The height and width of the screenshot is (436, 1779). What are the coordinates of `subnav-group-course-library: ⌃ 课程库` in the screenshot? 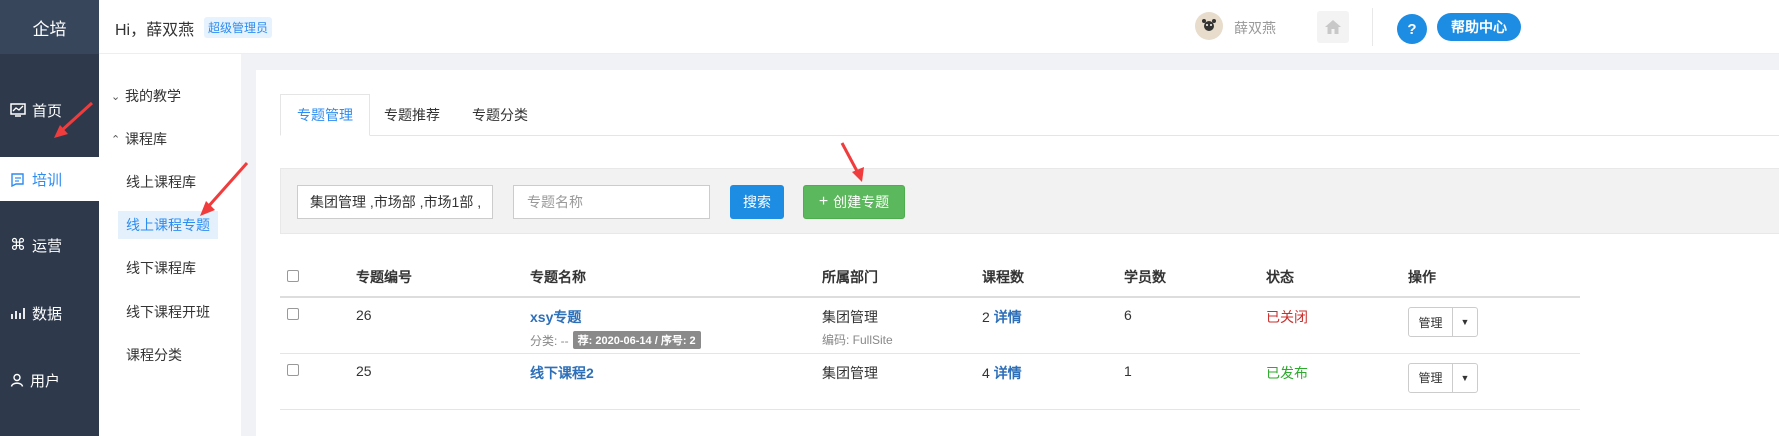 It's located at (139, 139).